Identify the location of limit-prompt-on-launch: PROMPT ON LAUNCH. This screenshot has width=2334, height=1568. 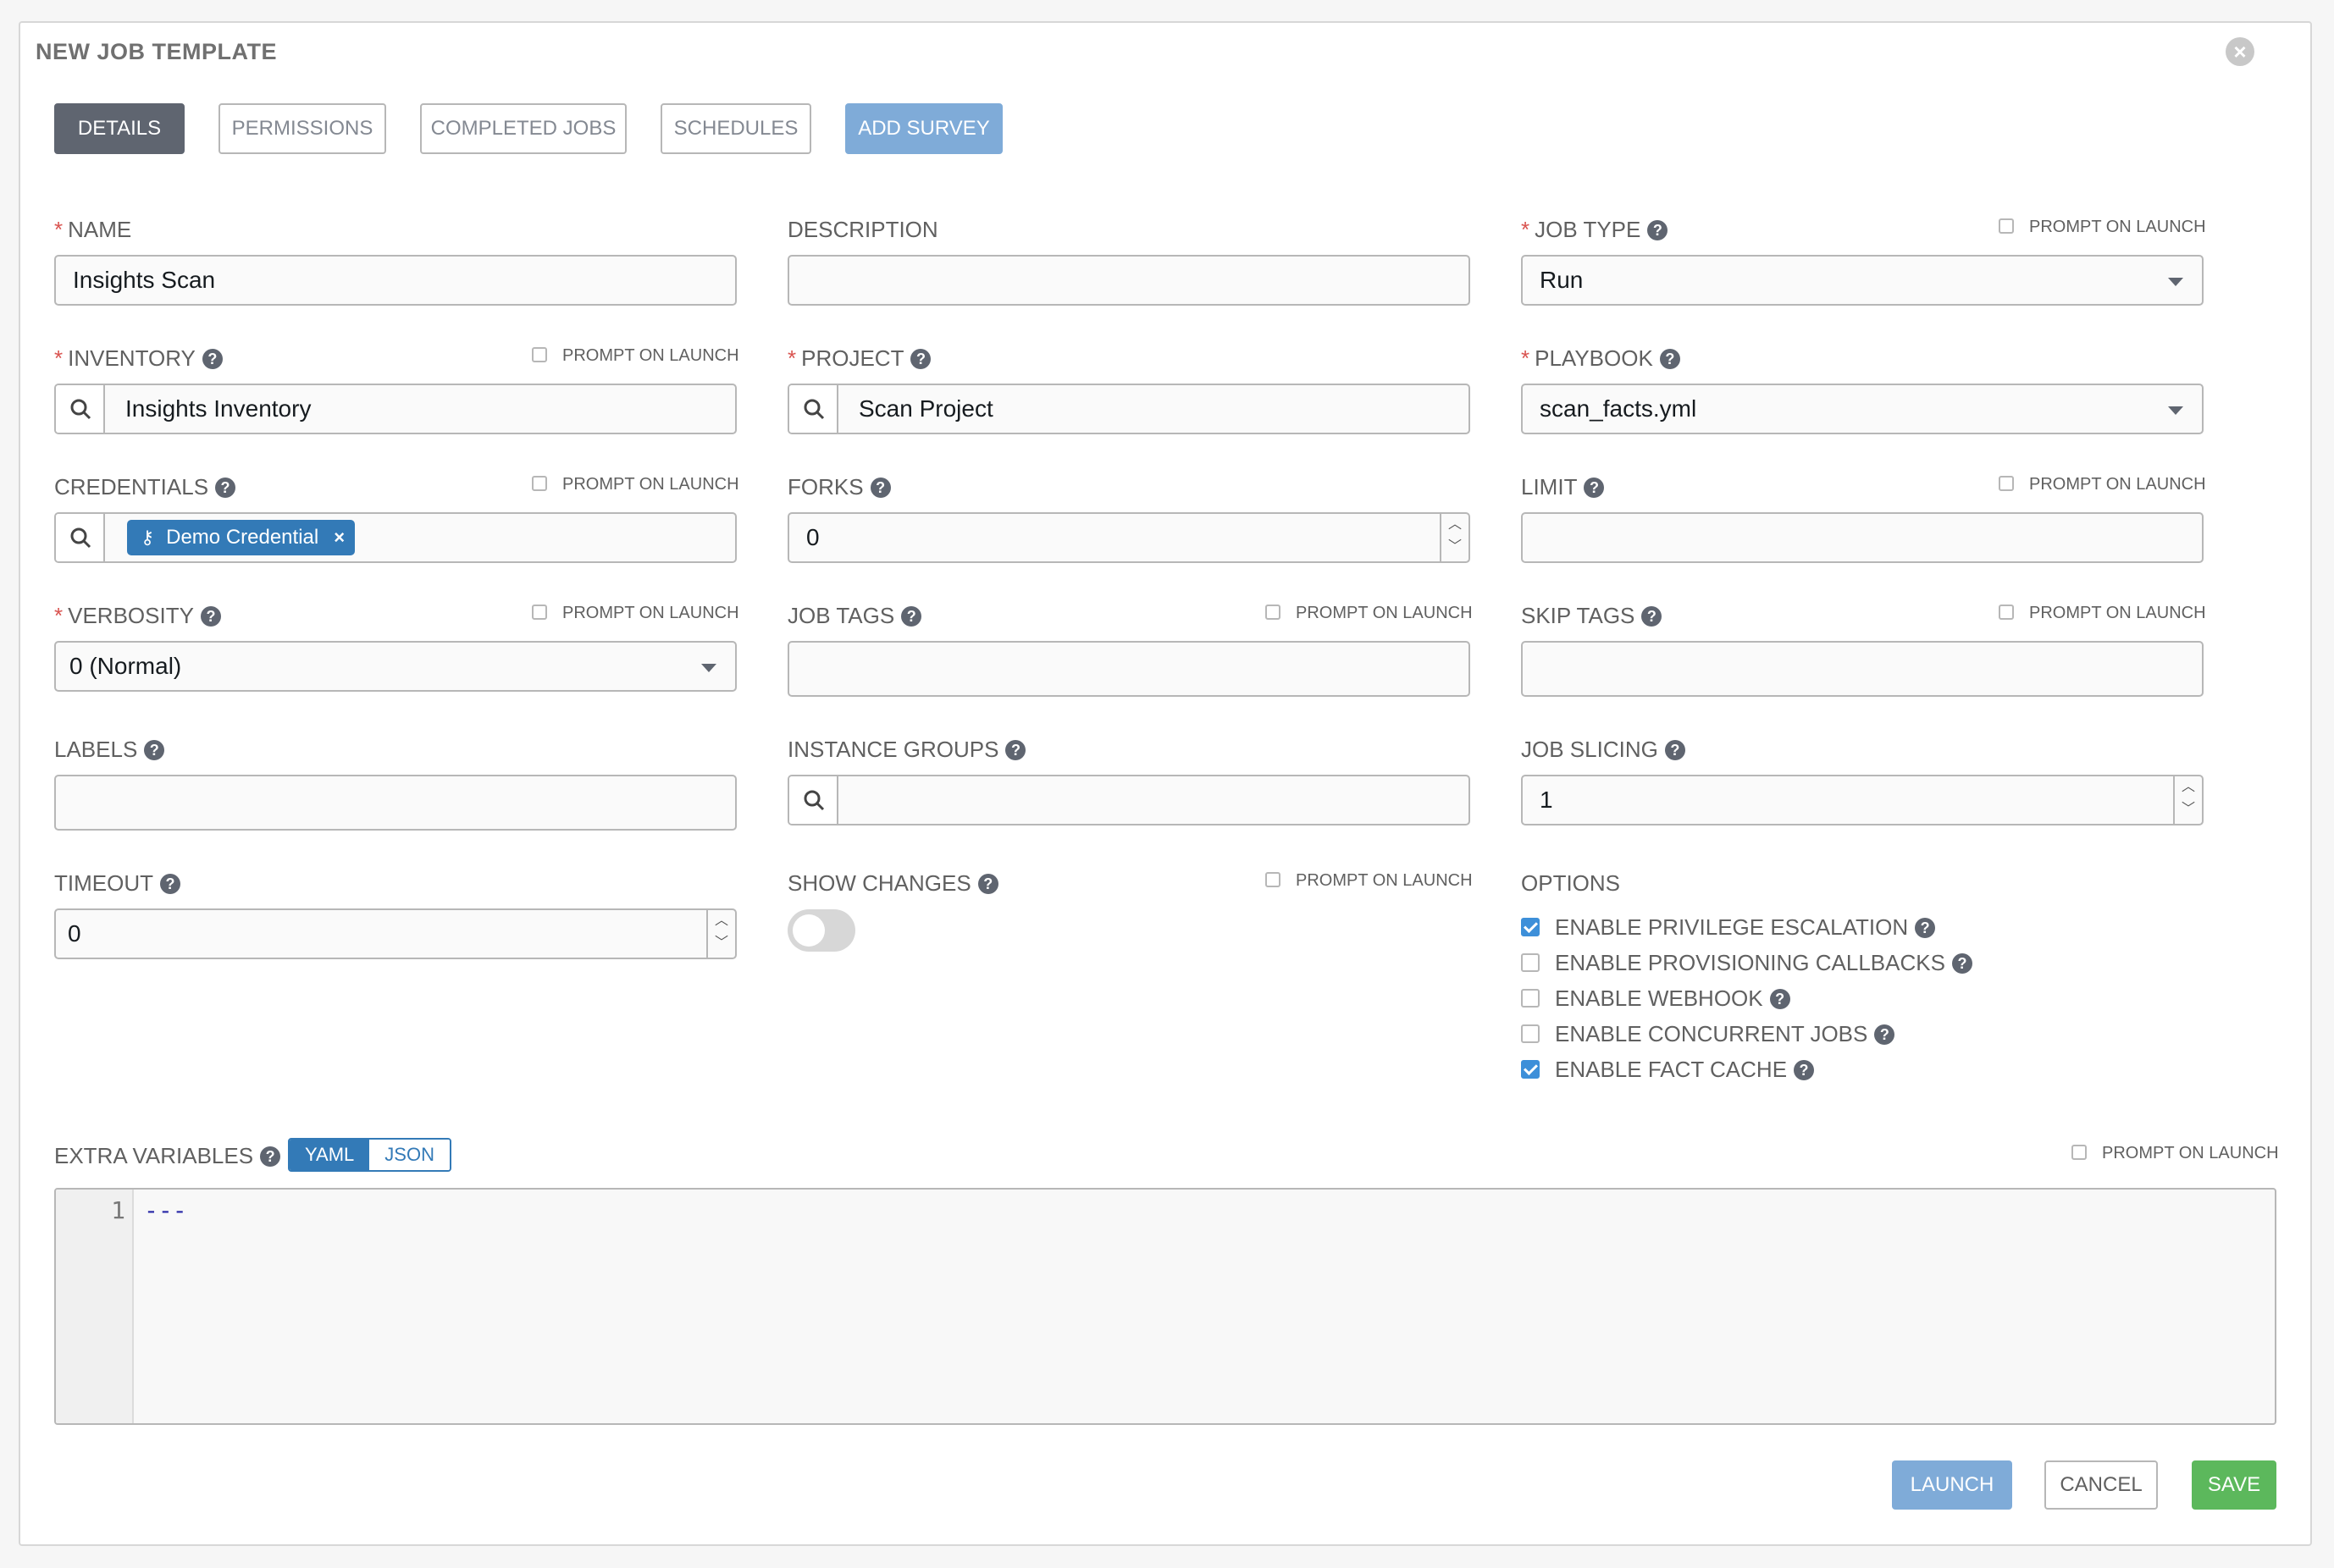
(2102, 484).